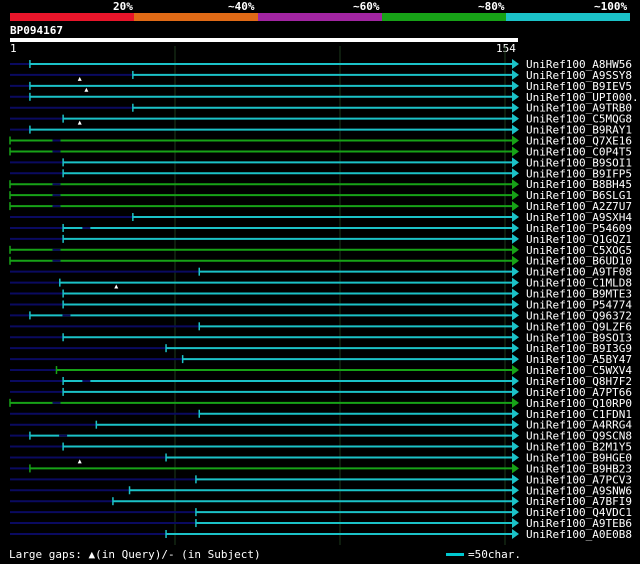 The image size is (640, 564). What do you see at coordinates (579, 534) in the screenshot?
I see `hit-label: UniRef100_A0E0B8` at bounding box center [579, 534].